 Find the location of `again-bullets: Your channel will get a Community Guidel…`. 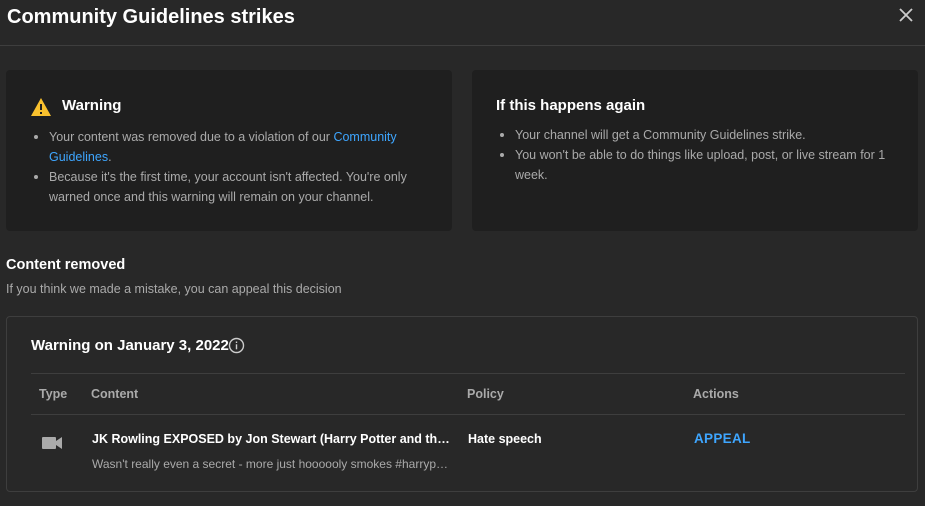

again-bullets: Your channel will get a Community Guidel… is located at coordinates (698, 155).